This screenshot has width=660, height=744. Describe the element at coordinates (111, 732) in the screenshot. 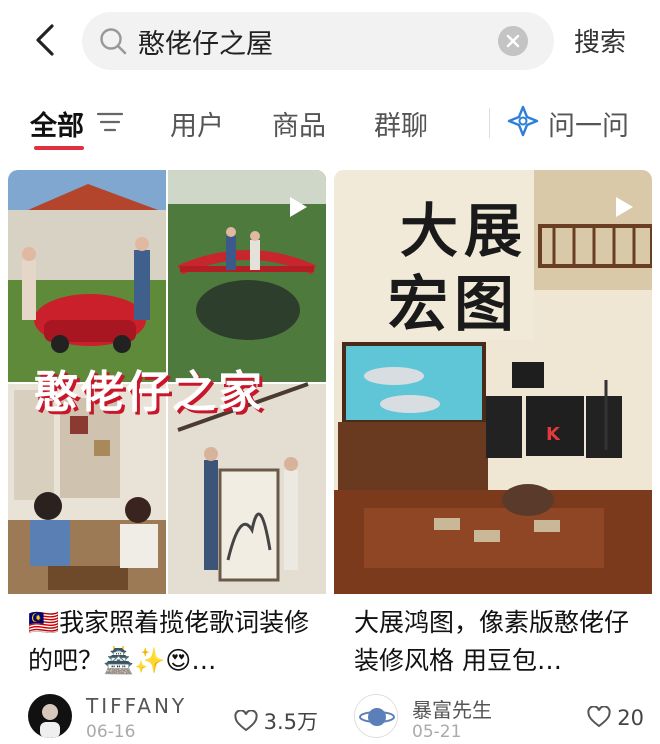

I see `post-date: 06-16` at that location.